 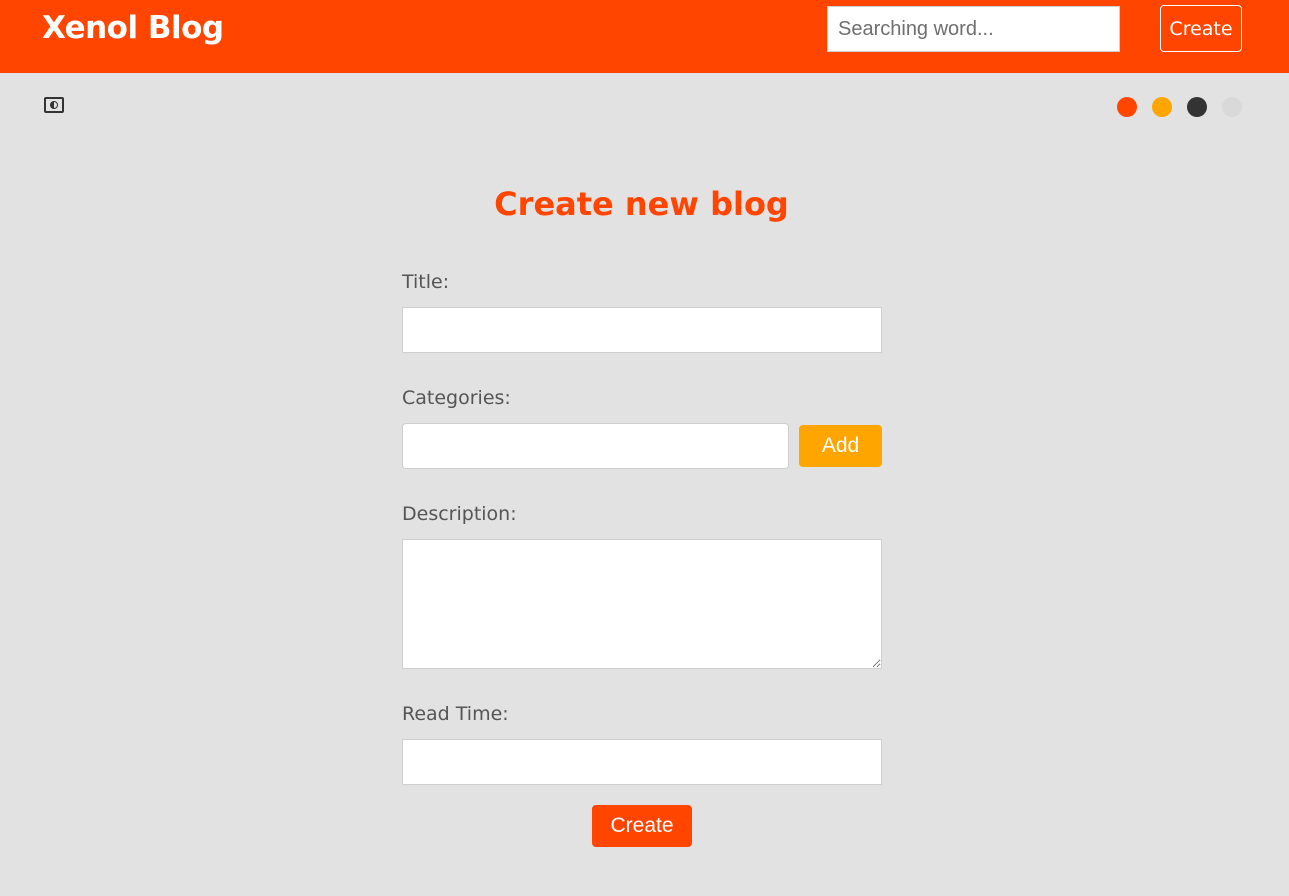 I want to click on submit-create-button: Create, so click(x=642, y=826).